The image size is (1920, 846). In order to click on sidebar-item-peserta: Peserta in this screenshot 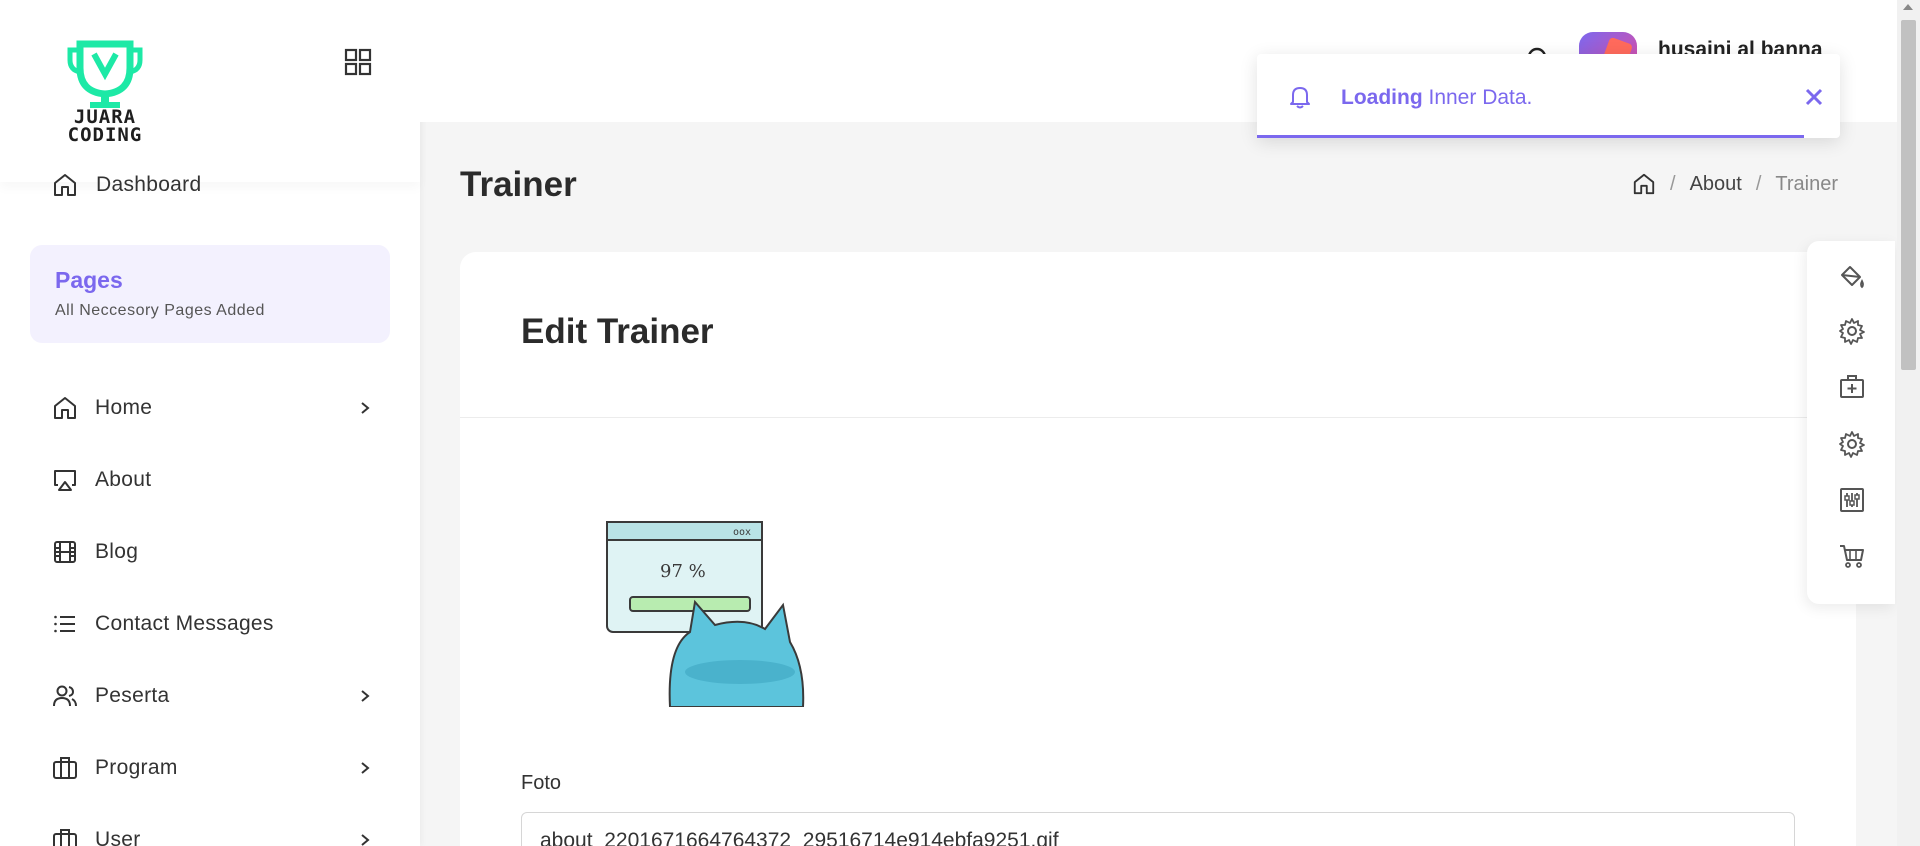, I will do `click(212, 696)`.